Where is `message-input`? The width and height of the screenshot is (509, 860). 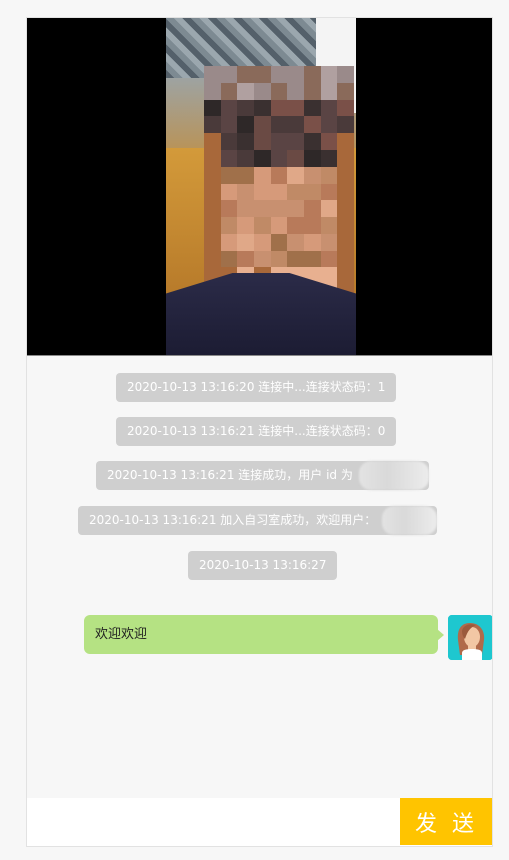 message-input is located at coordinates (213, 822).